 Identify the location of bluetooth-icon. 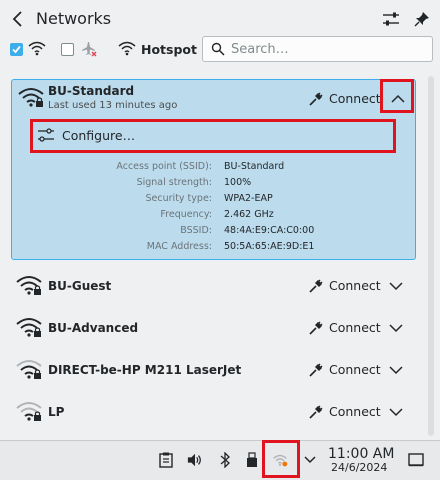
(225, 460).